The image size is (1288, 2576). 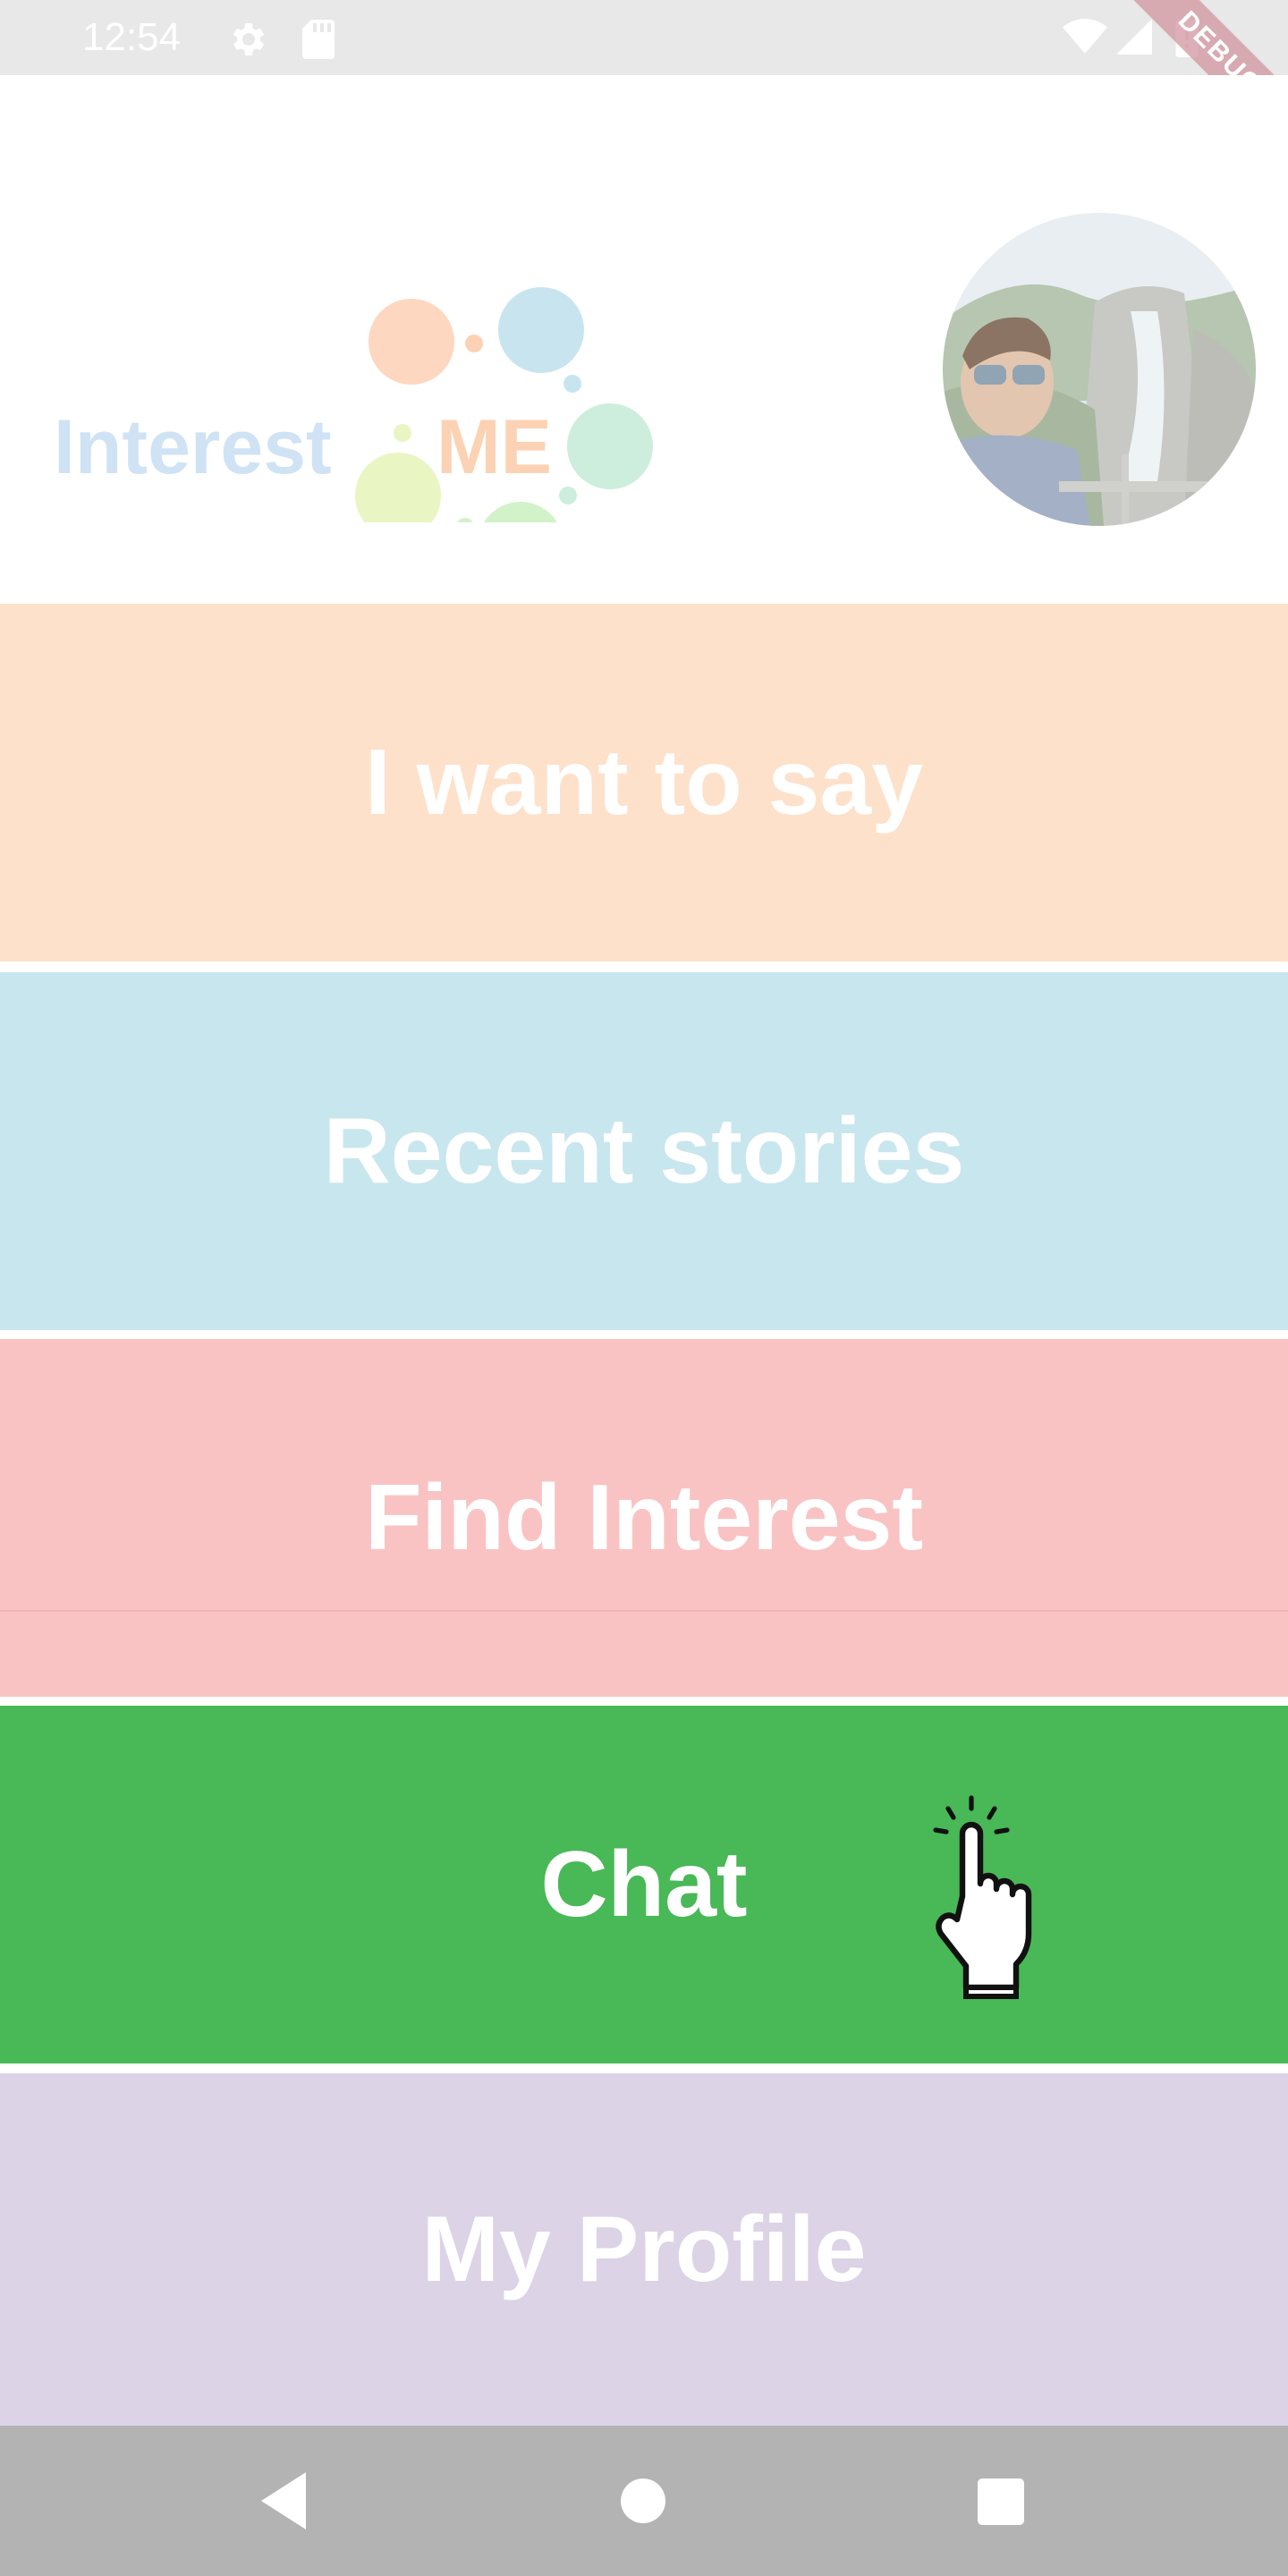 I want to click on menu-item-chat: Chat, so click(x=644, y=1884).